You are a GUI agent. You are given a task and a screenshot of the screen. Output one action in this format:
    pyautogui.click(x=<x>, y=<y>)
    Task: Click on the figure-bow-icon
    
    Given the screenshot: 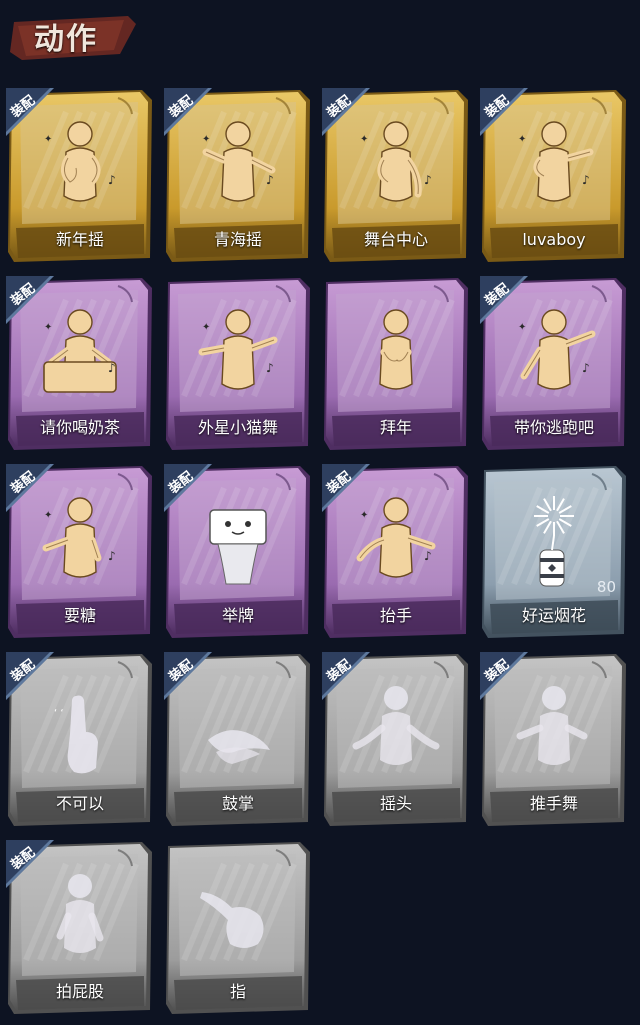 What is the action you would take?
    pyautogui.click(x=396, y=349)
    